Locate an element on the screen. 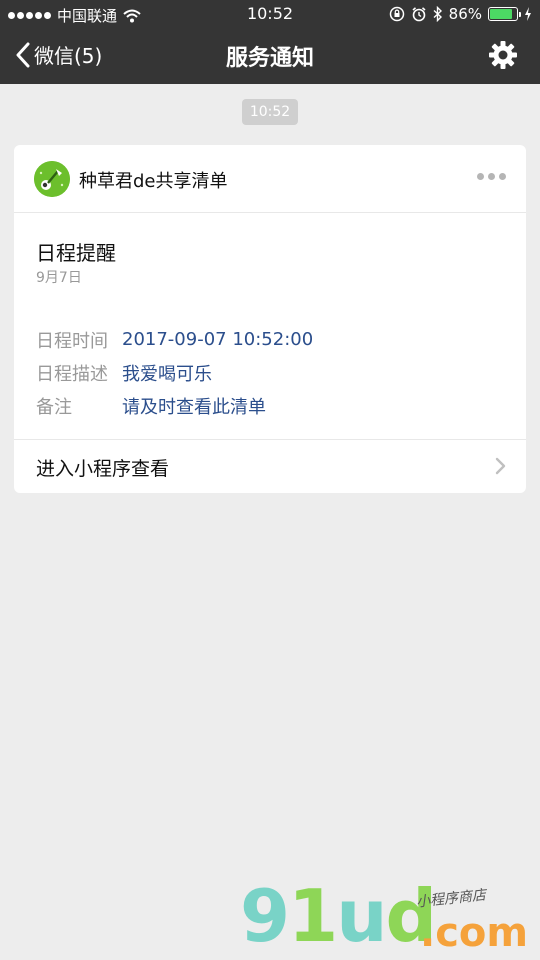  detail-row: 日程描述 我爱喝可乐 is located at coordinates (271, 372).